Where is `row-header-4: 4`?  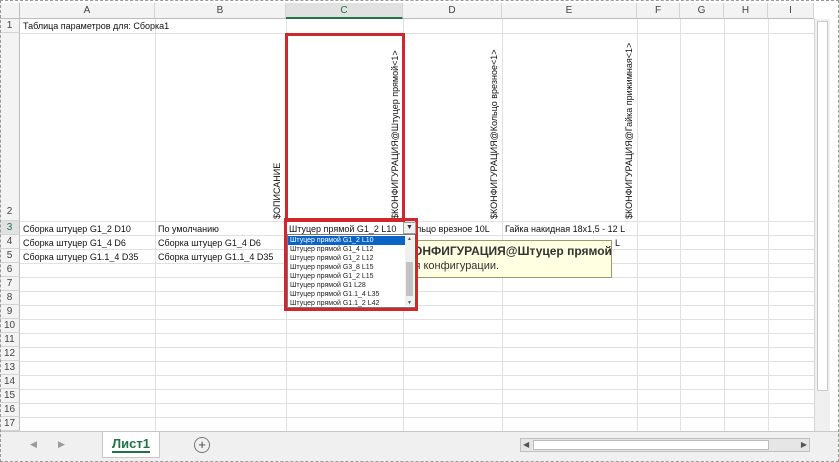 row-header-4: 4 is located at coordinates (10, 242).